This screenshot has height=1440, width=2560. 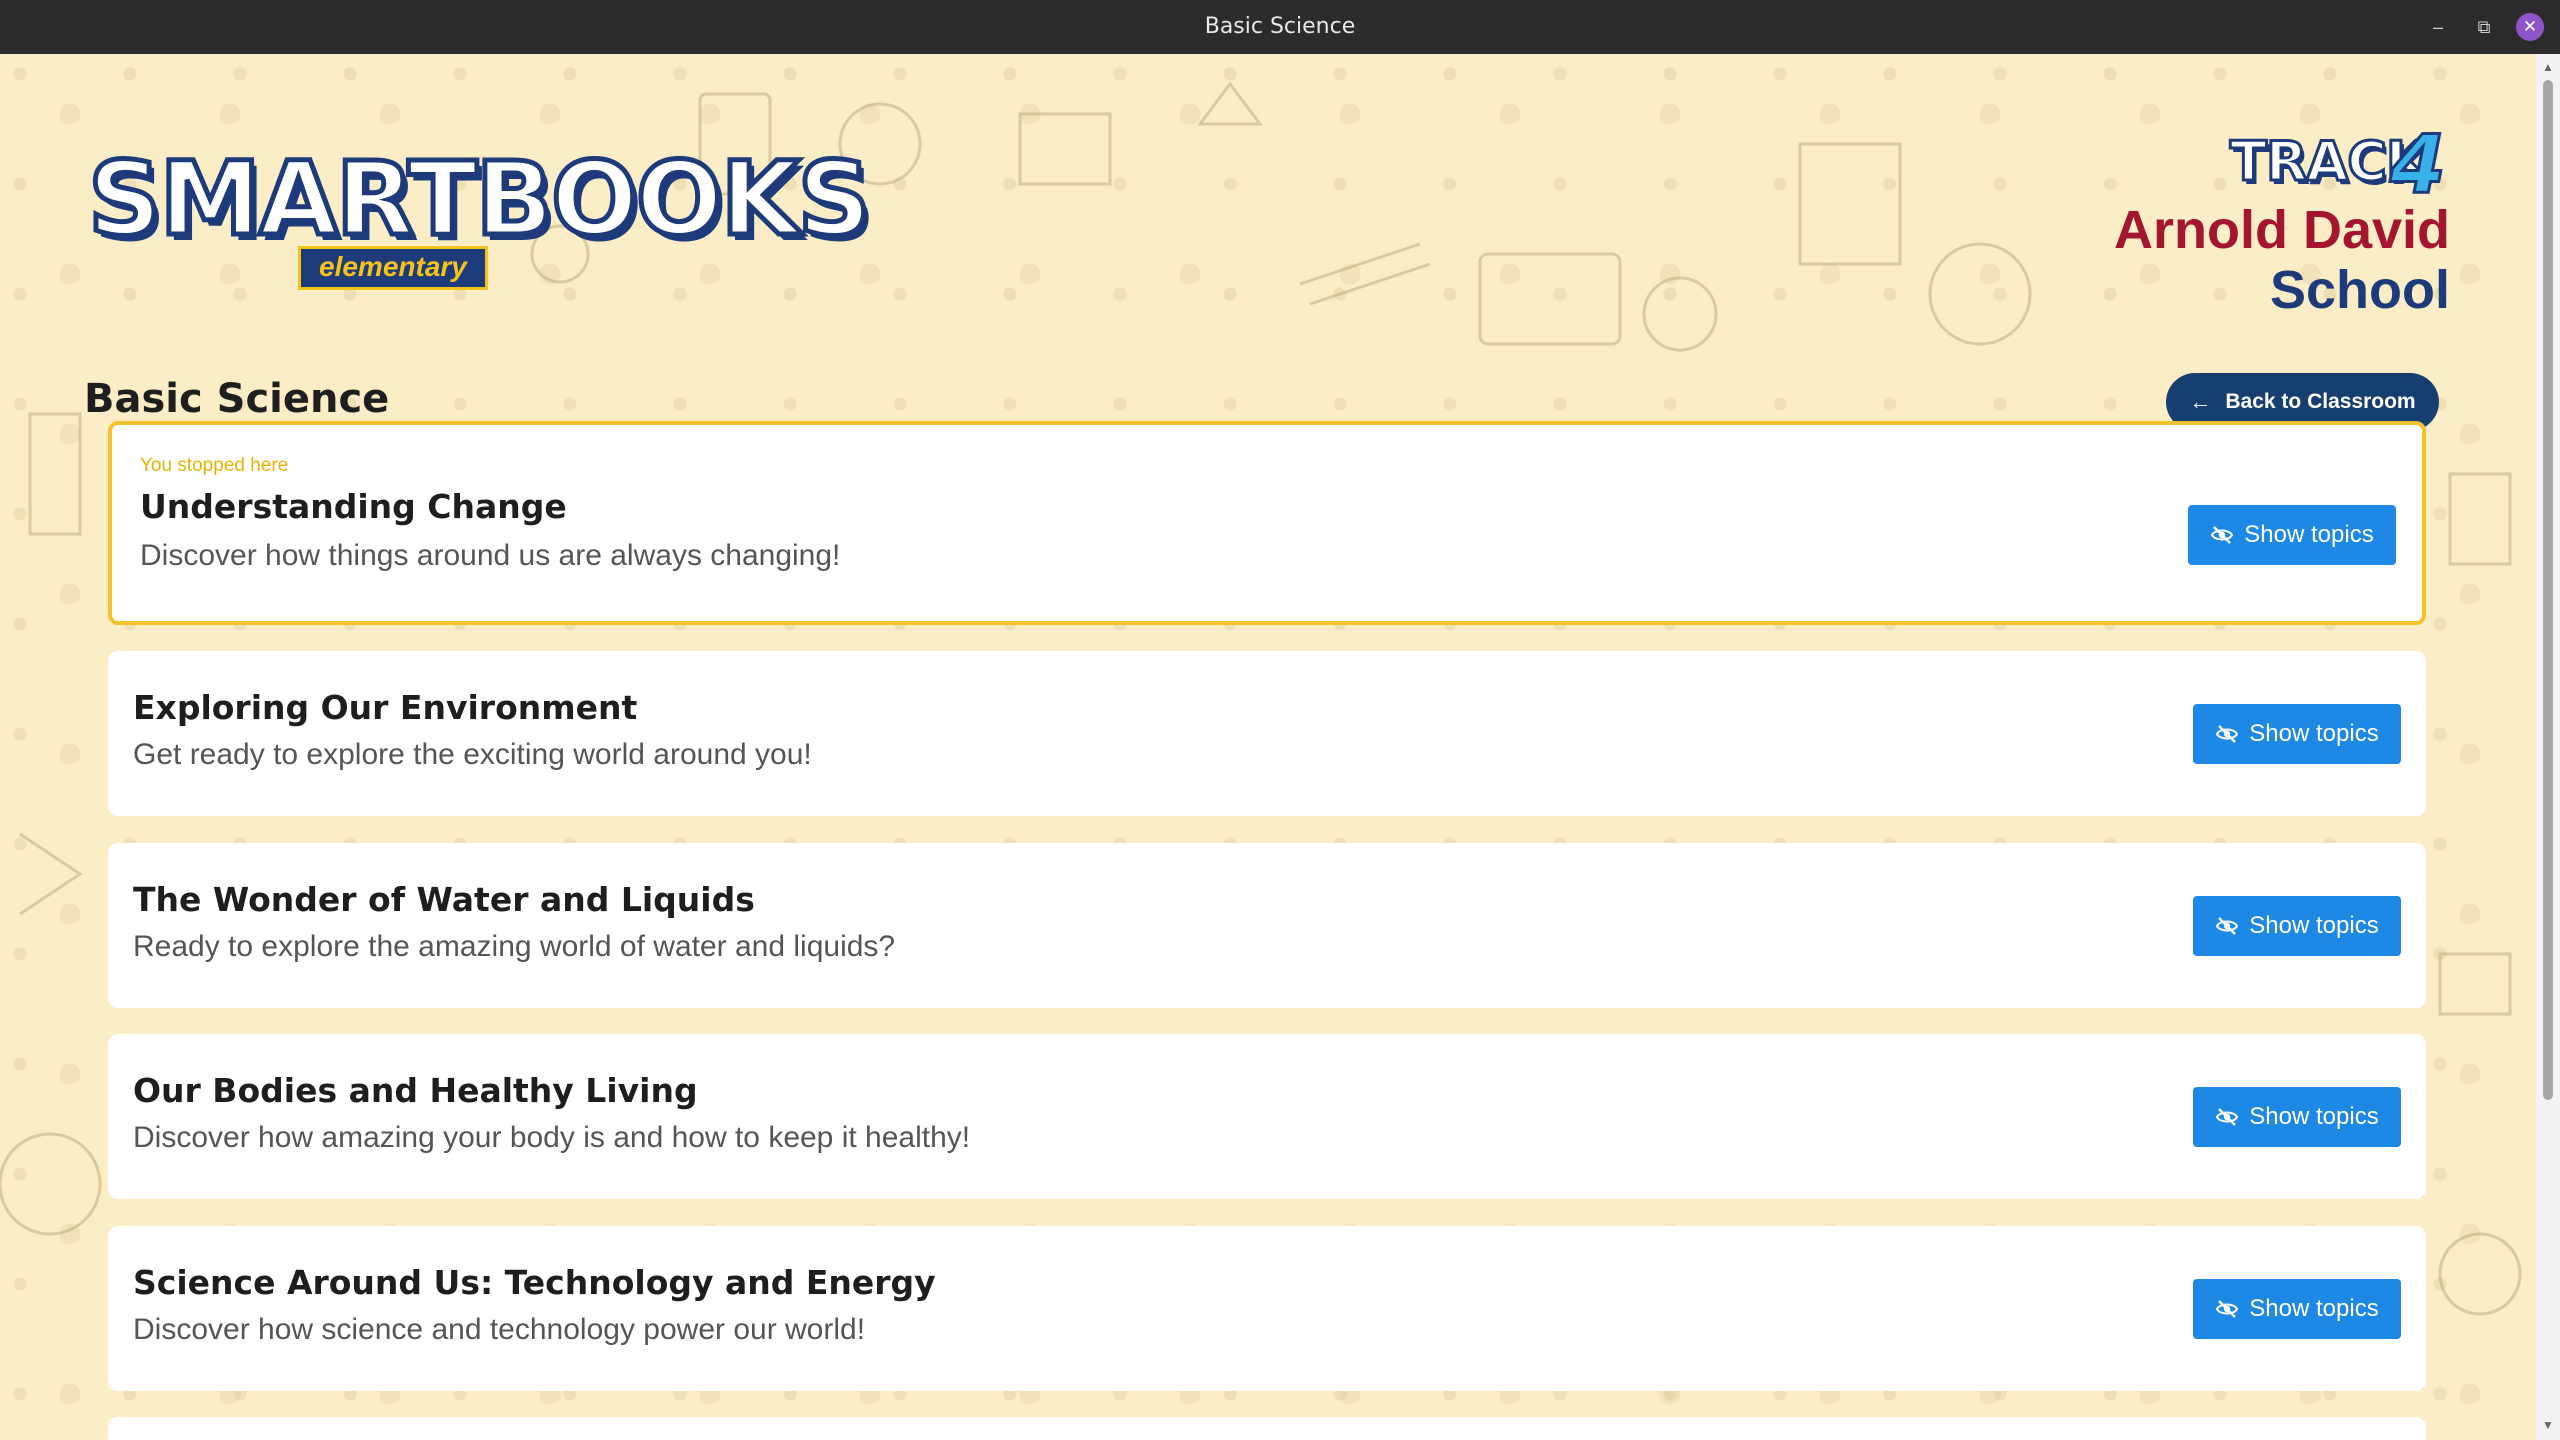 What do you see at coordinates (2484, 27) in the screenshot?
I see `restore-button: ⧉` at bounding box center [2484, 27].